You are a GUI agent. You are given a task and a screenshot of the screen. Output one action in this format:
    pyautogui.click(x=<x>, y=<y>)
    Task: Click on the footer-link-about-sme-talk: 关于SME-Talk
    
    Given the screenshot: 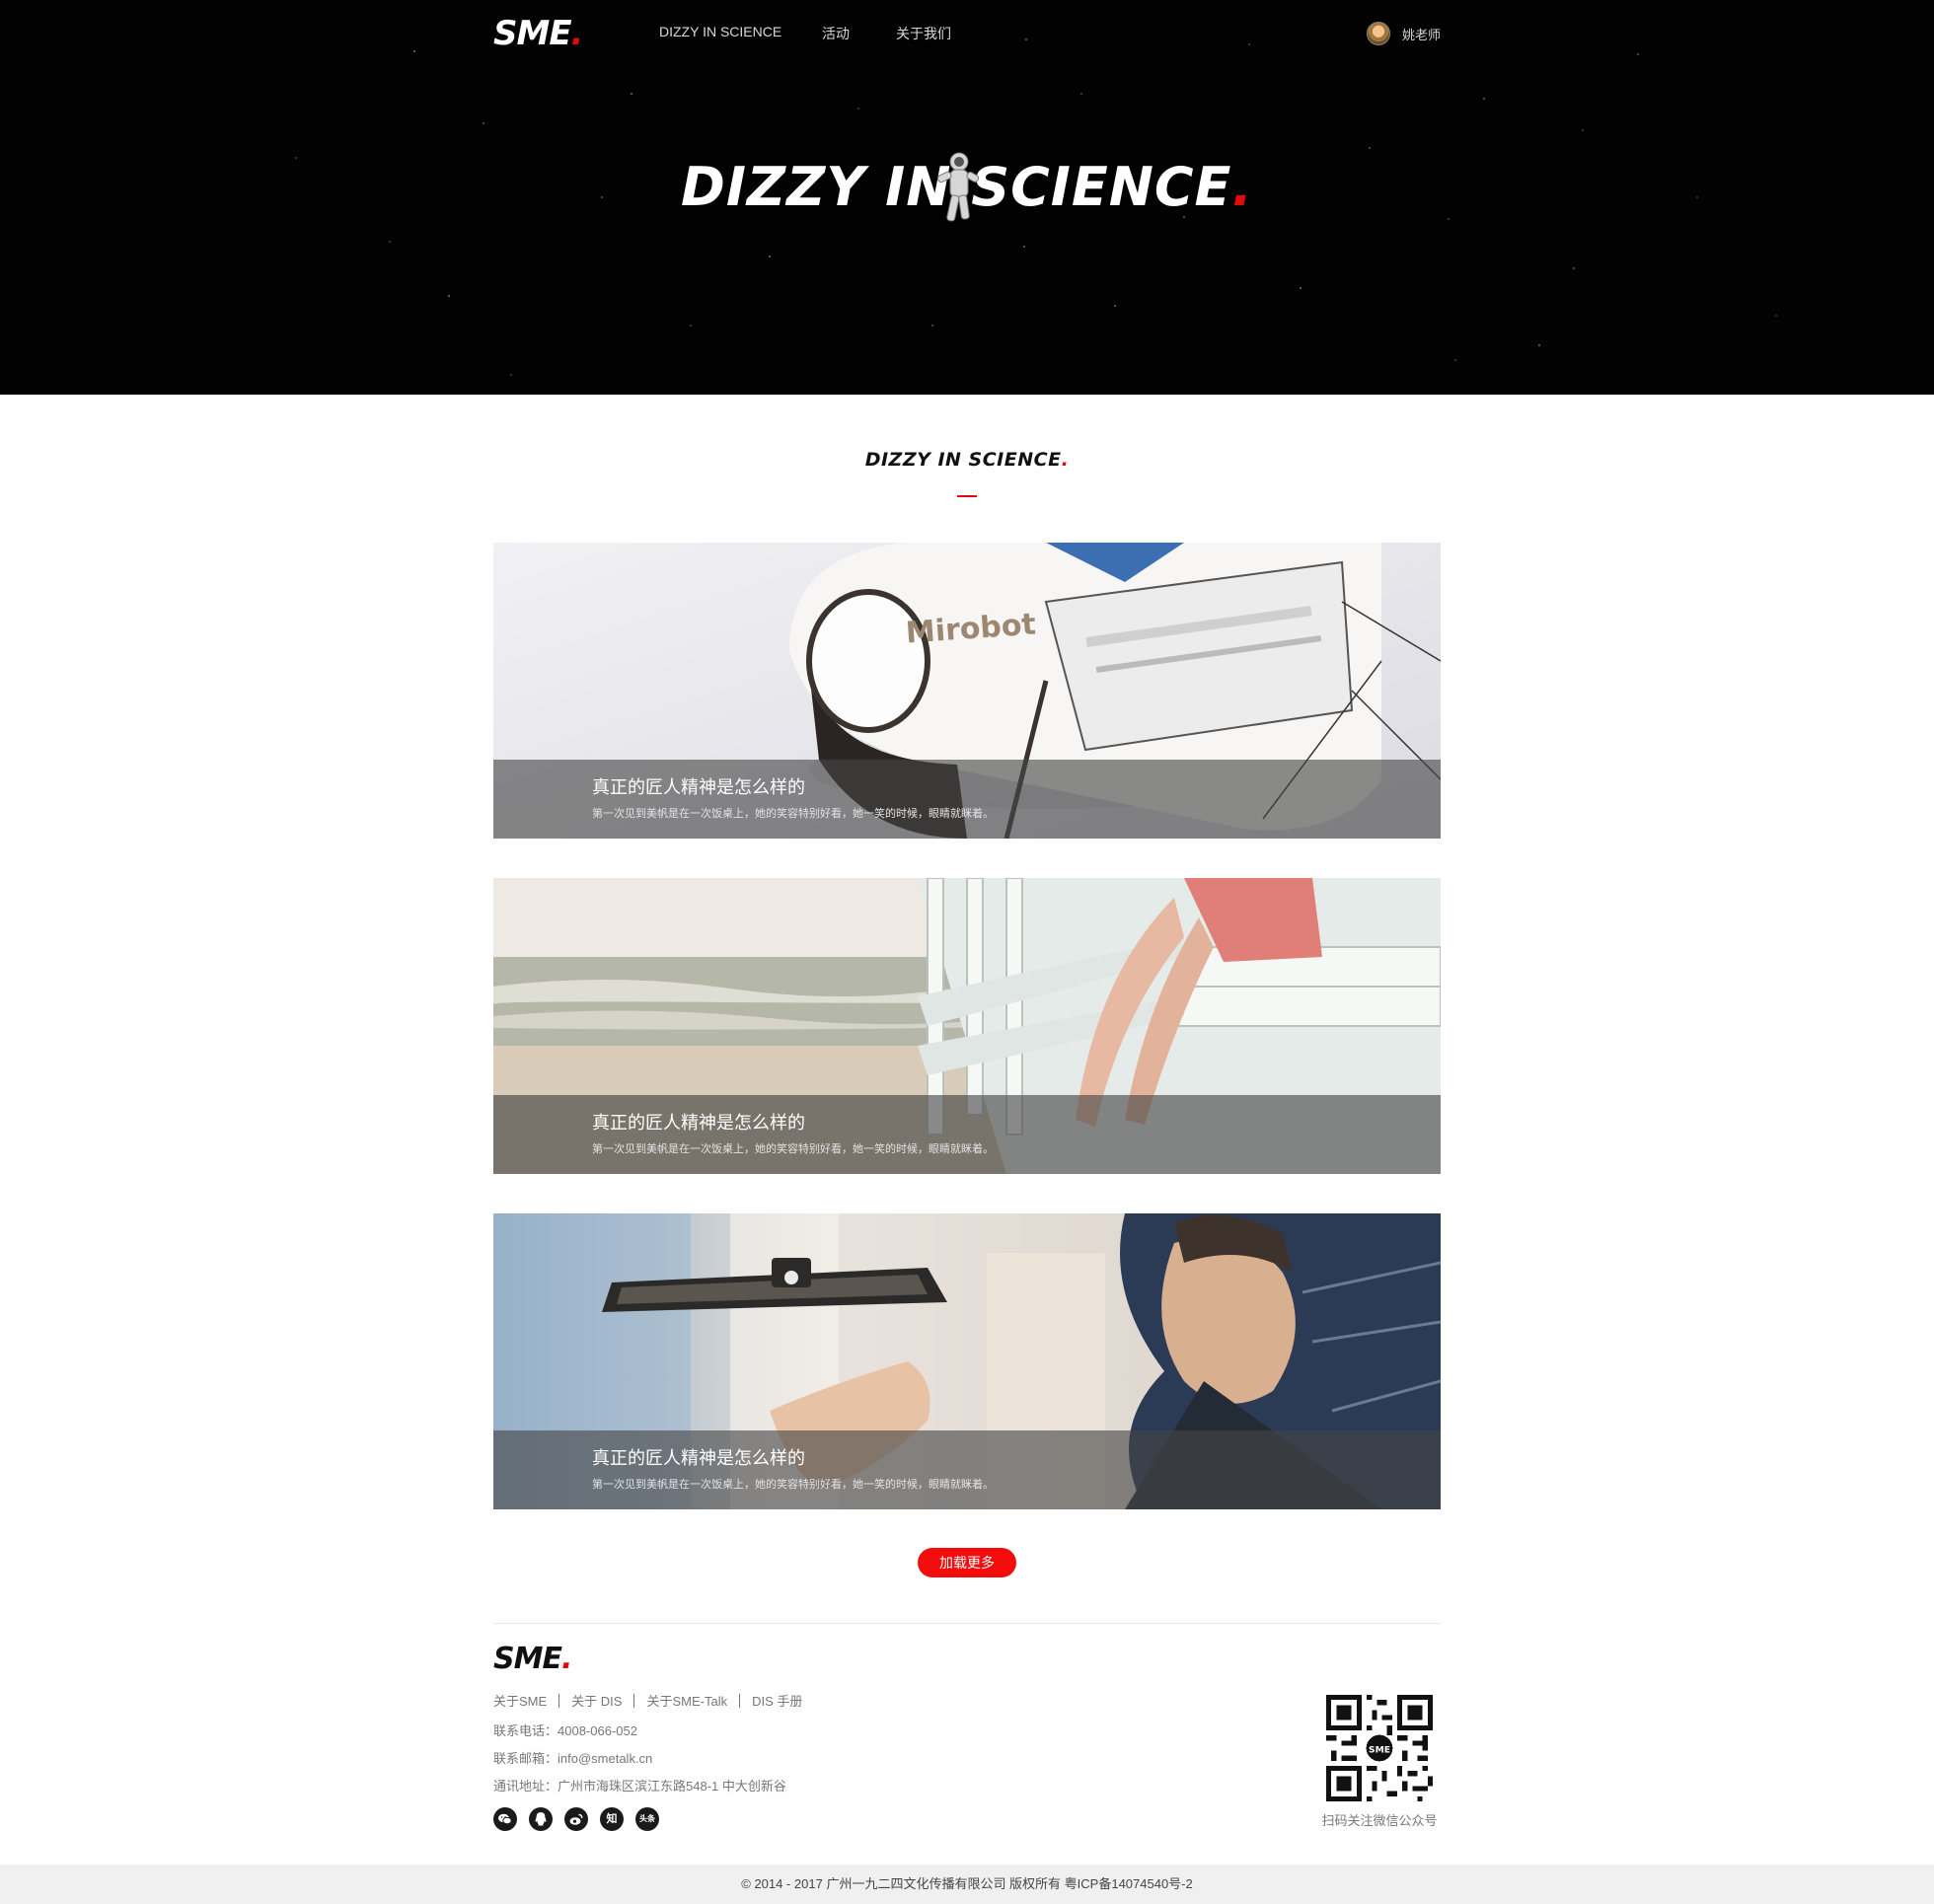 What is the action you would take?
    pyautogui.click(x=686, y=1700)
    